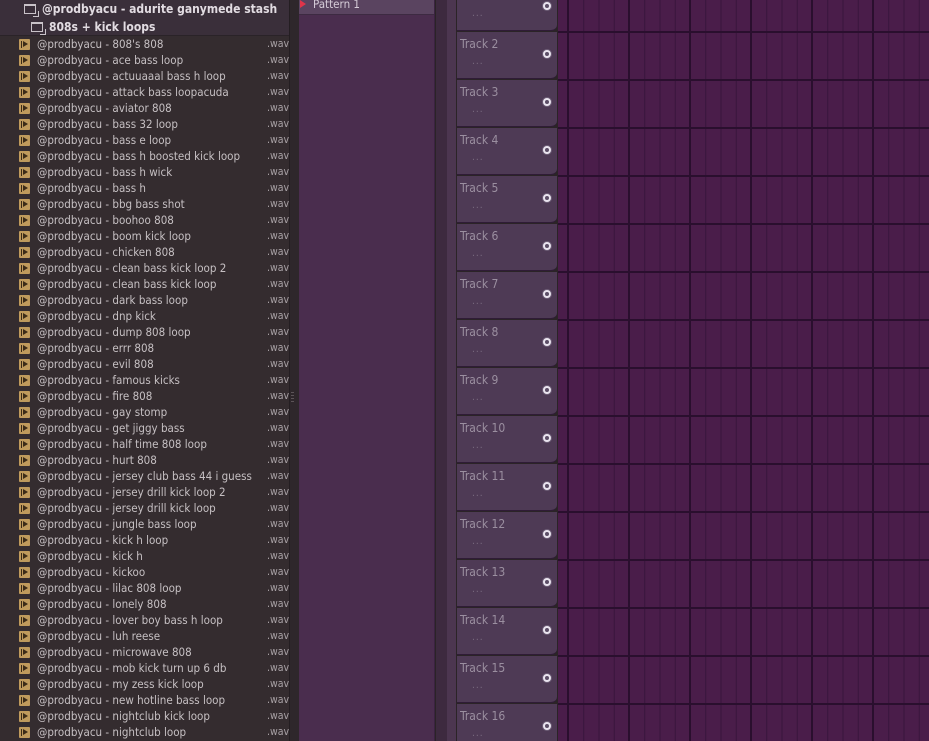 This screenshot has width=929, height=741. I want to click on file-list-item: @prodbyacu - microwave 808 .wav, so click(144, 652).